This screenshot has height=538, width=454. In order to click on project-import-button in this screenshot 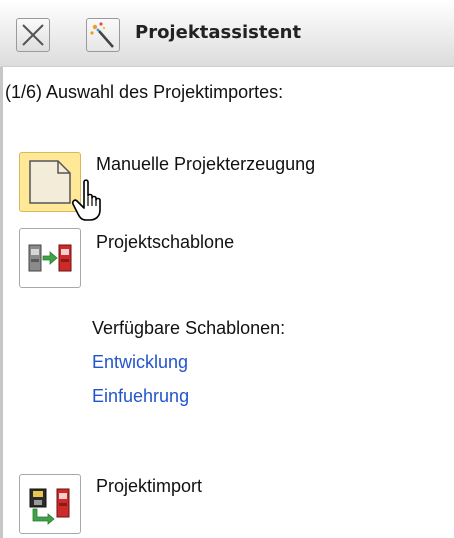, I will do `click(50, 504)`.